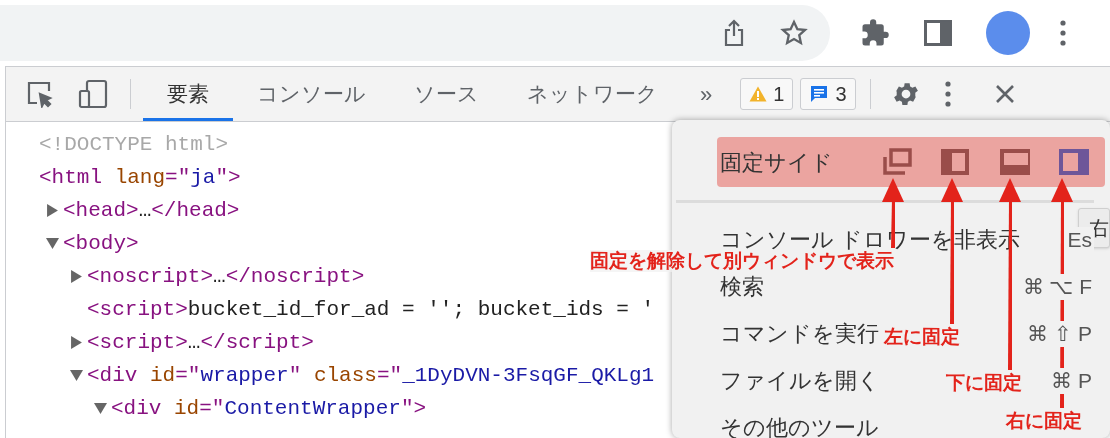  Describe the element at coordinates (777, 162) in the screenshot. I see `dock-side-label: 固定サイド` at that location.